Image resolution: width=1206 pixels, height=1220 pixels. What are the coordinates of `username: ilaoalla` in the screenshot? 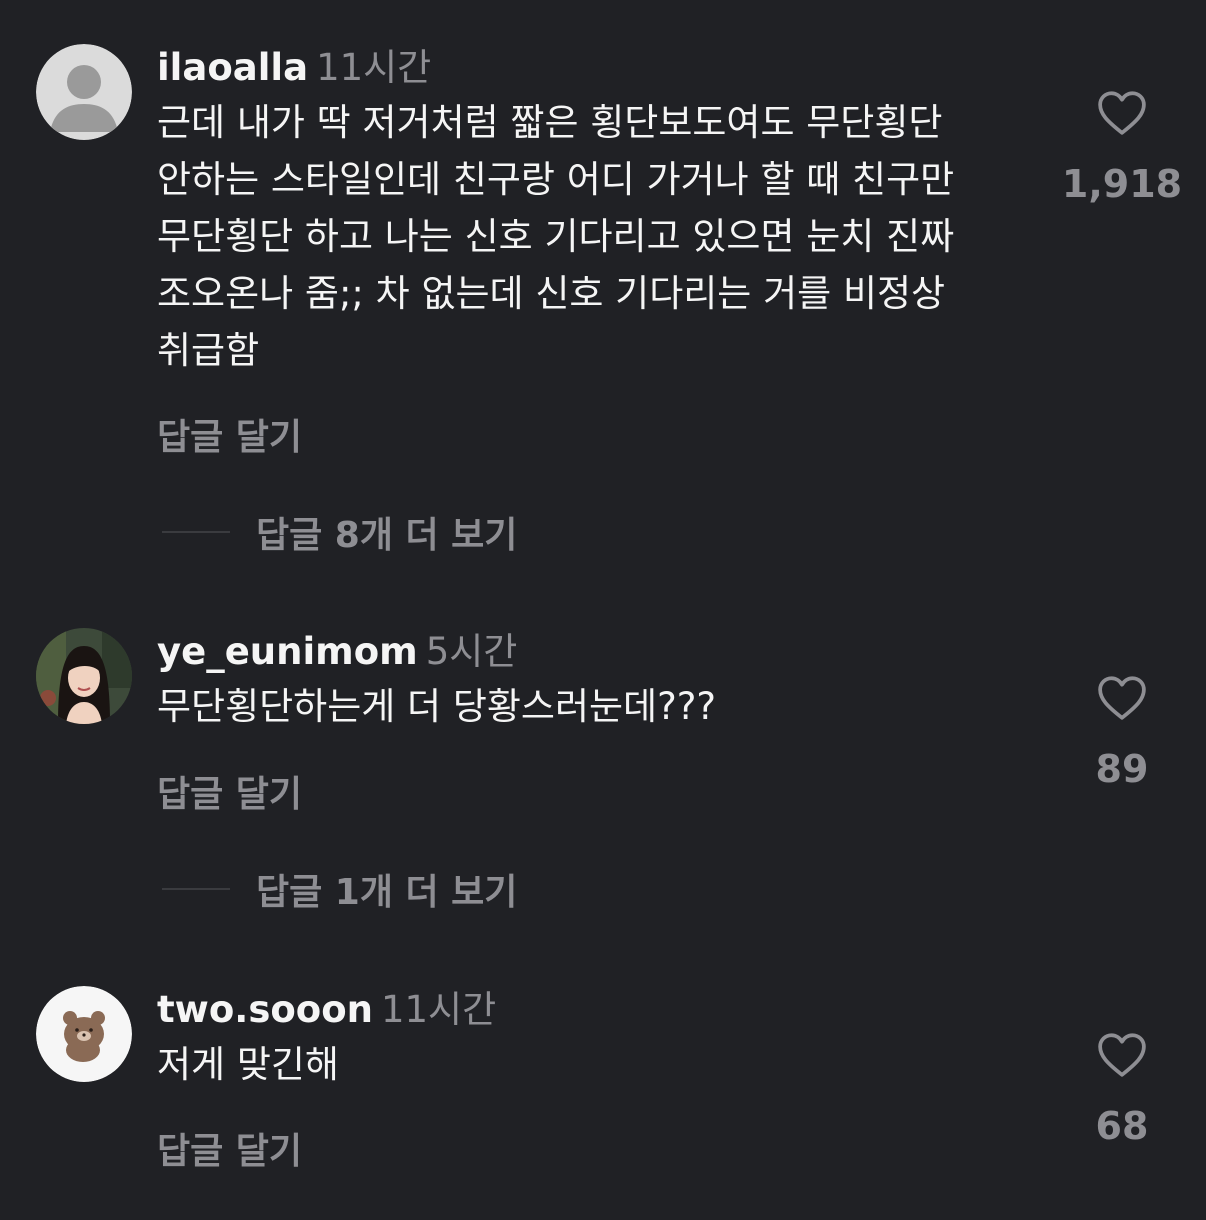 It's located at (232, 67).